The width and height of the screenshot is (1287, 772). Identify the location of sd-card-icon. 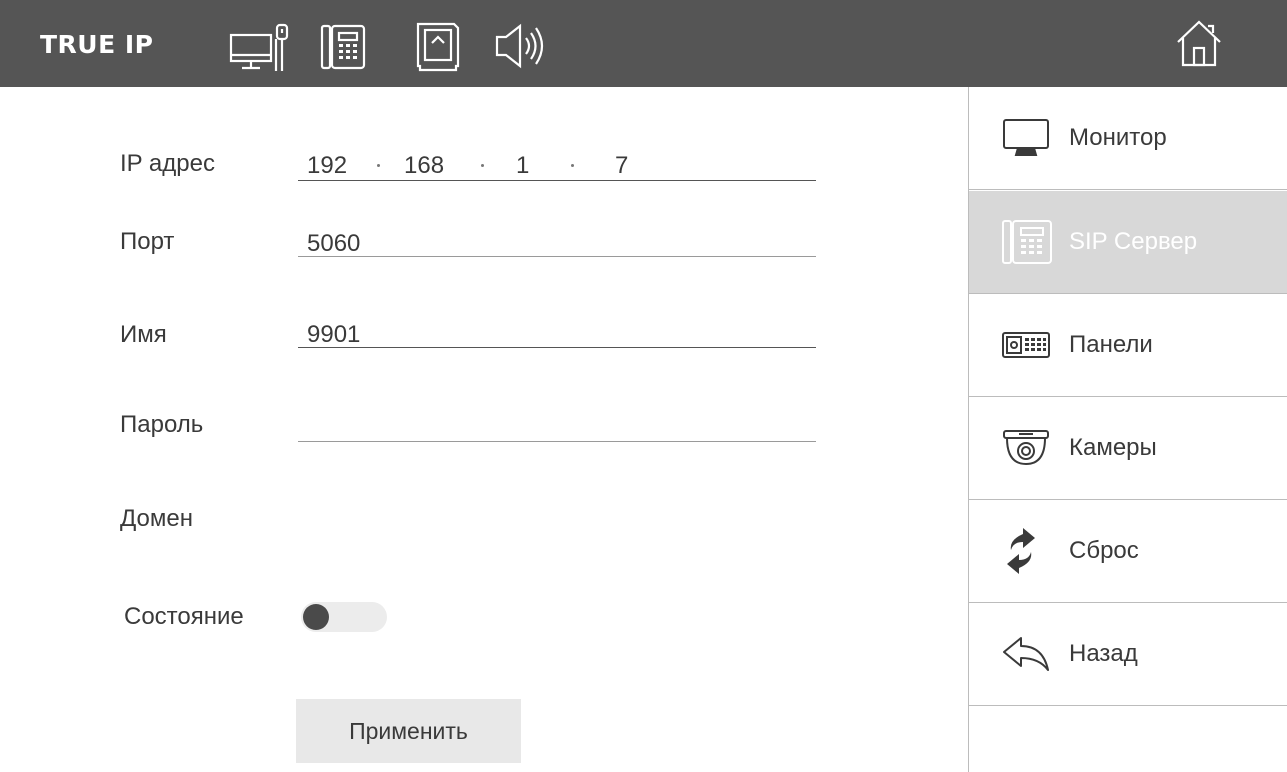
(438, 47).